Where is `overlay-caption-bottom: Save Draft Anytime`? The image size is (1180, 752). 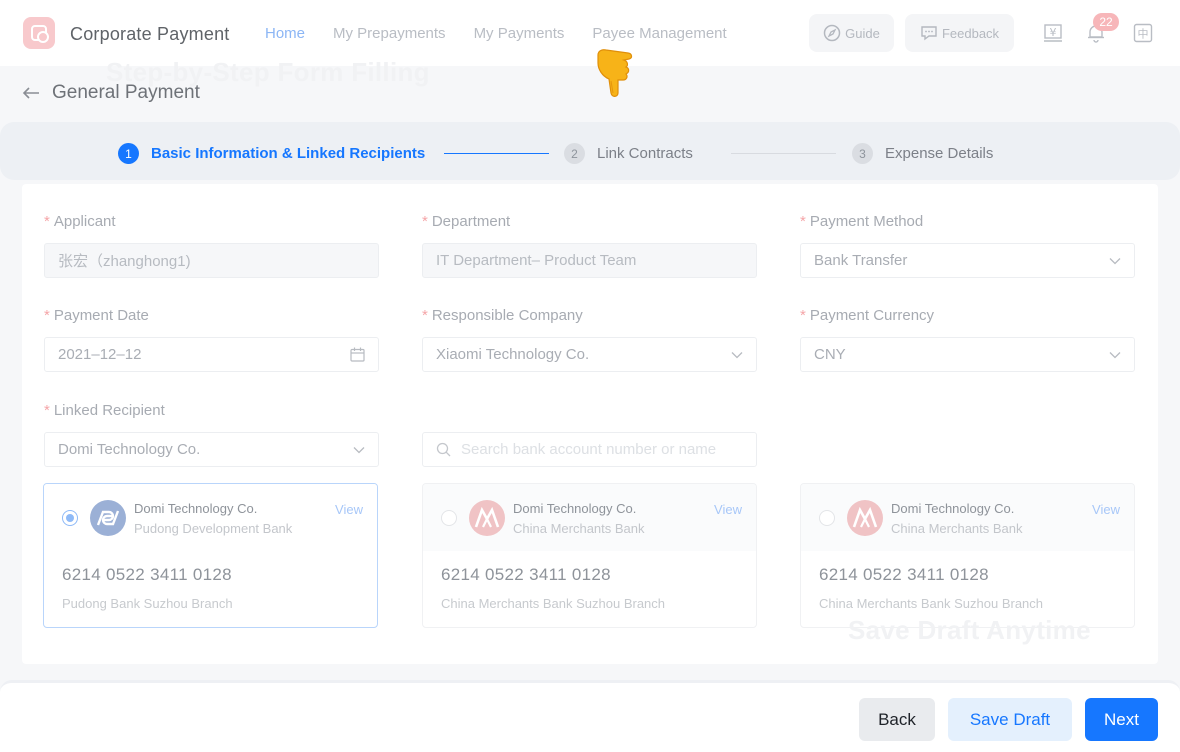 overlay-caption-bottom: Save Draft Anytime is located at coordinates (969, 630).